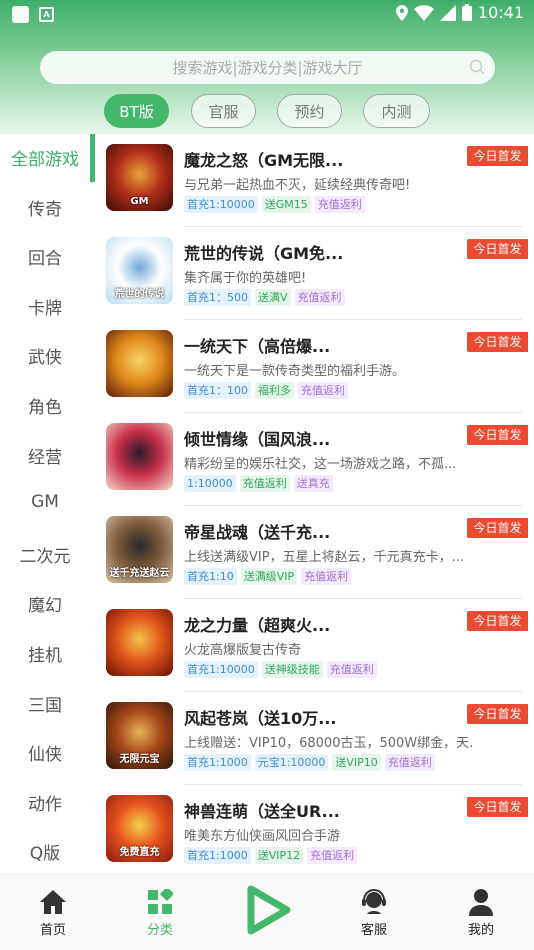  Describe the element at coordinates (139, 828) in the screenshot. I see `game-thumbnail: 免费直充` at that location.